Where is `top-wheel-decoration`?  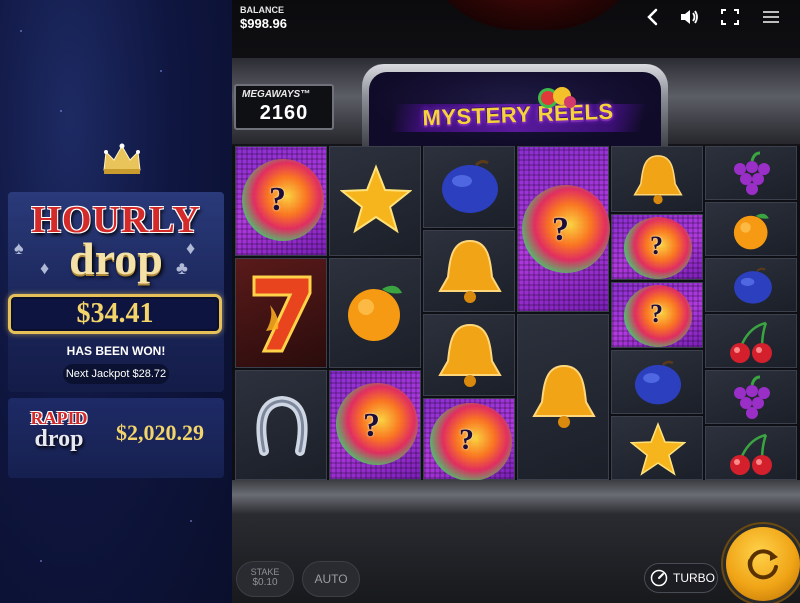 top-wheel-decoration is located at coordinates (533, 15).